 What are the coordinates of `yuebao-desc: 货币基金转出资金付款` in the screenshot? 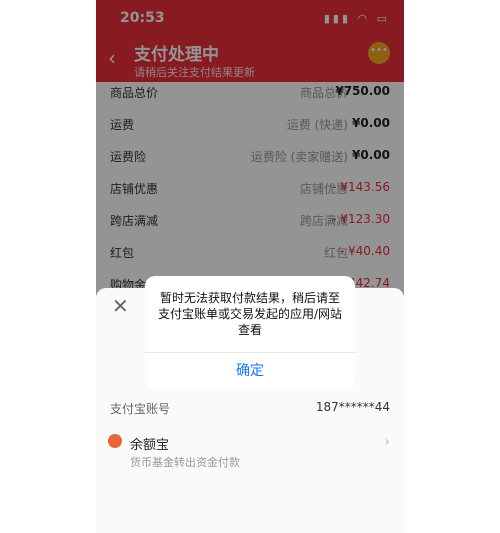 It's located at (185, 462).